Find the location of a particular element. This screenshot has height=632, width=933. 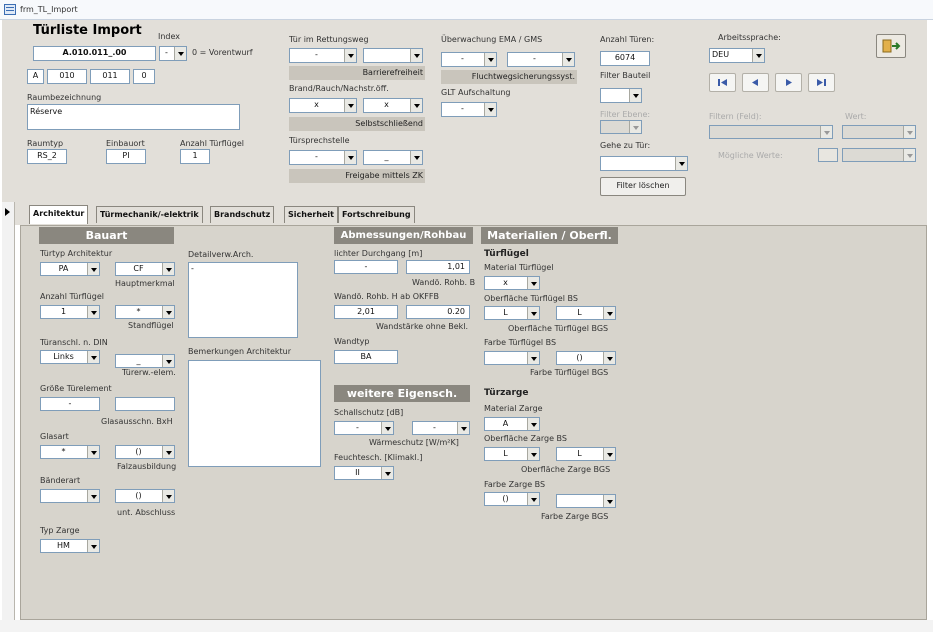

wandstaerke-field: 0.20 is located at coordinates (438, 312).